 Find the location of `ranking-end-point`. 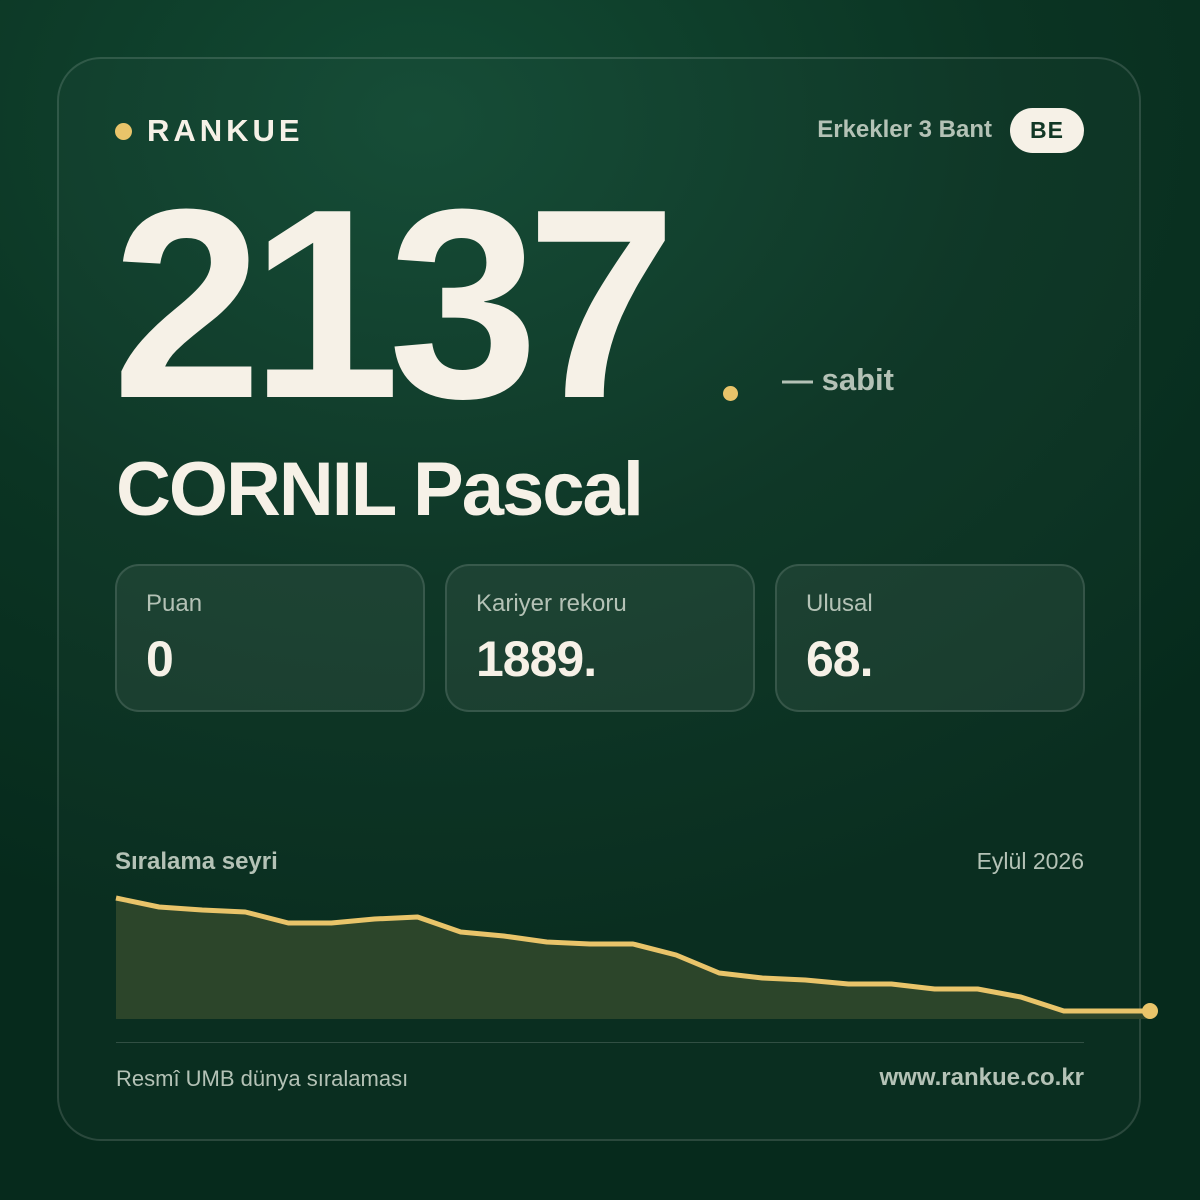

ranking-end-point is located at coordinates (1150, 1011).